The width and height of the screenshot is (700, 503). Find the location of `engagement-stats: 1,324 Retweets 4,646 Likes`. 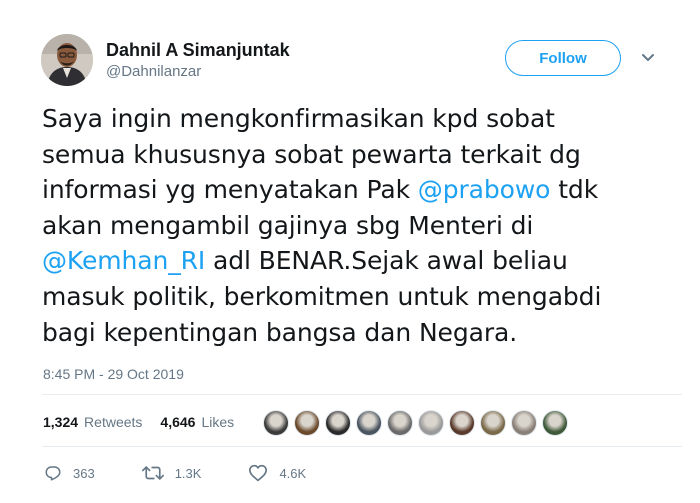

engagement-stats: 1,324 Retweets 4,646 Likes is located at coordinates (138, 422).